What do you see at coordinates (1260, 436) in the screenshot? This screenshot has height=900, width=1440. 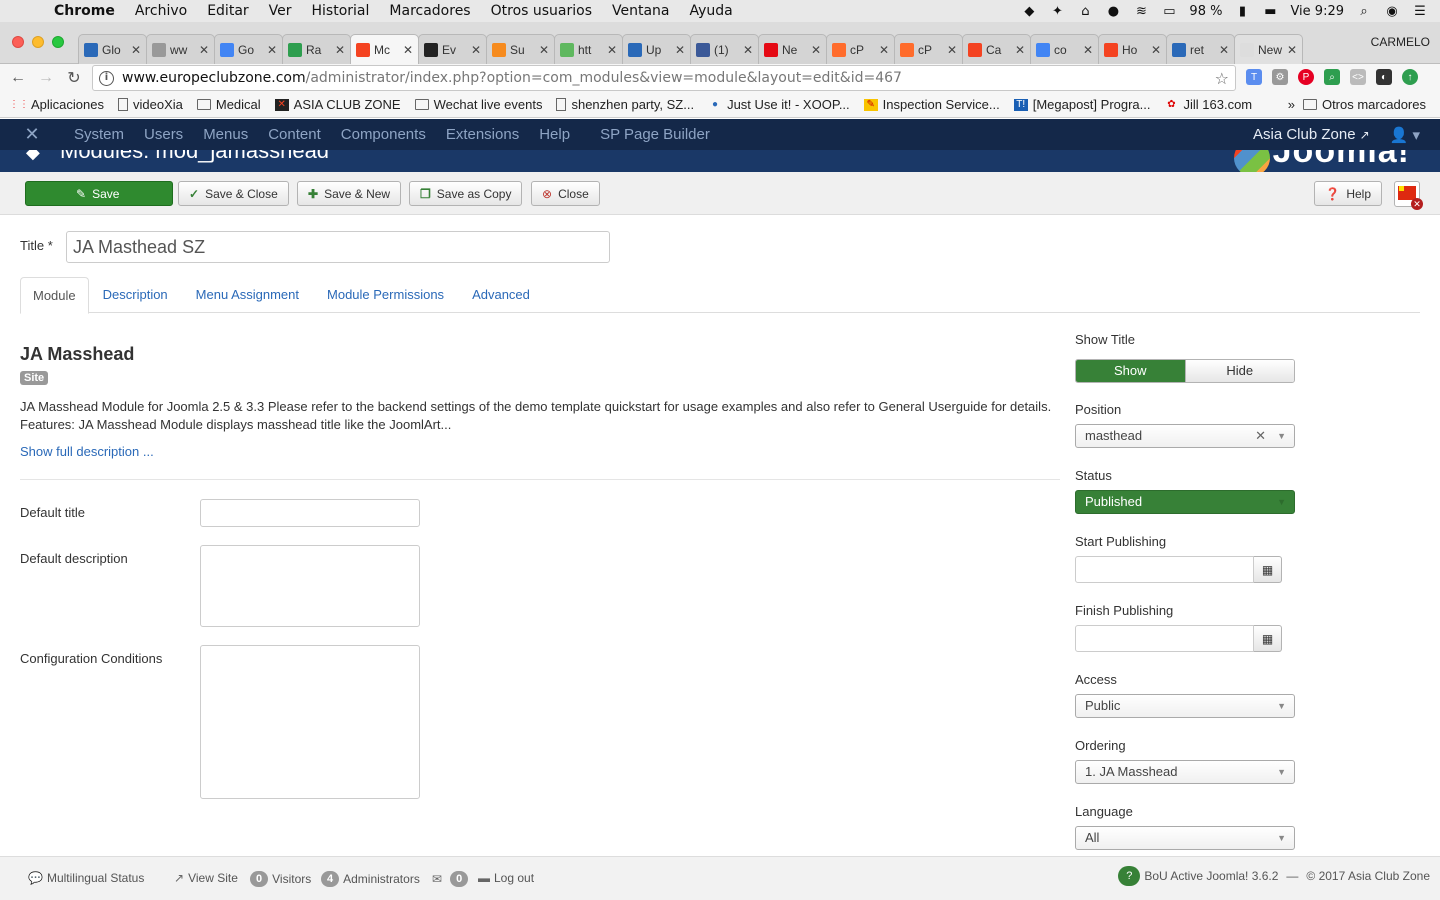 I see `clear-icon: ✕` at bounding box center [1260, 436].